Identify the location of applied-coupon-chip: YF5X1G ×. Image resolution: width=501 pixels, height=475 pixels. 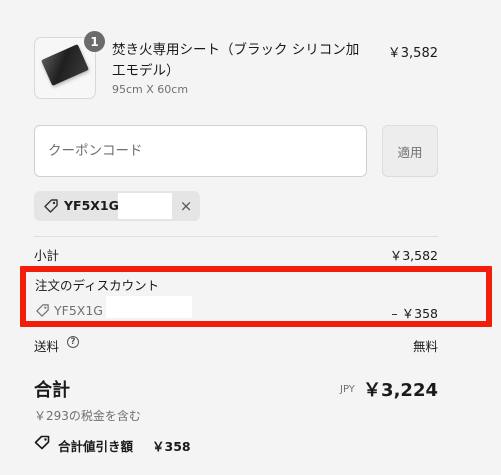
(117, 206).